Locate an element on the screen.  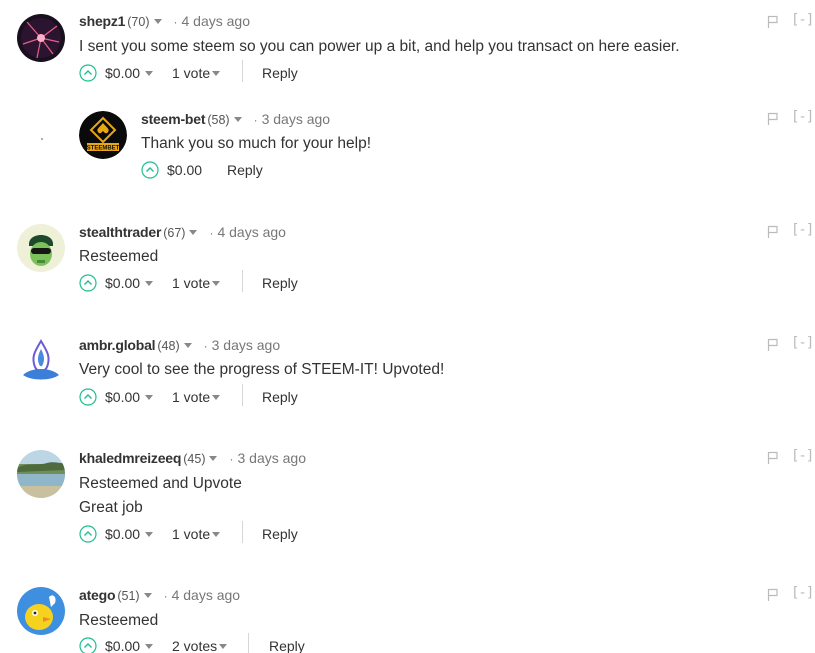
author-name: steem-bet is located at coordinates (173, 119).